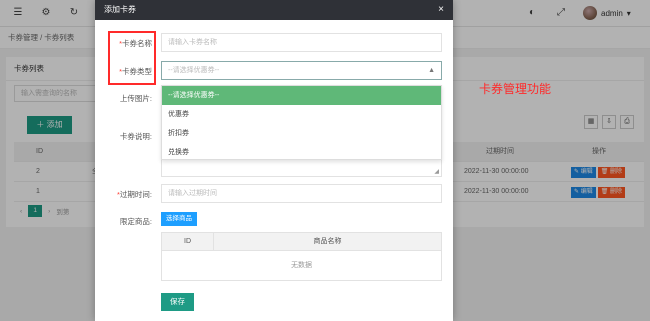  What do you see at coordinates (188, 242) in the screenshot?
I see `column-header: ID` at bounding box center [188, 242].